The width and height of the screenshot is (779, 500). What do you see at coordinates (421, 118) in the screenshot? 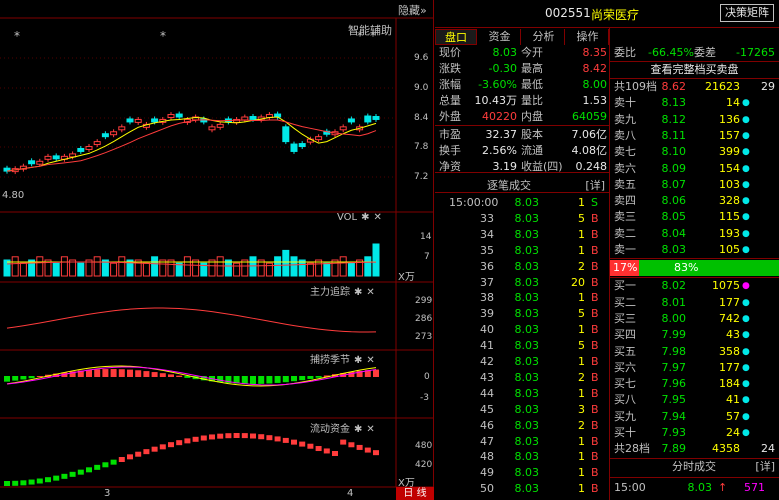
I see `price-tick: 8.4` at bounding box center [421, 118].